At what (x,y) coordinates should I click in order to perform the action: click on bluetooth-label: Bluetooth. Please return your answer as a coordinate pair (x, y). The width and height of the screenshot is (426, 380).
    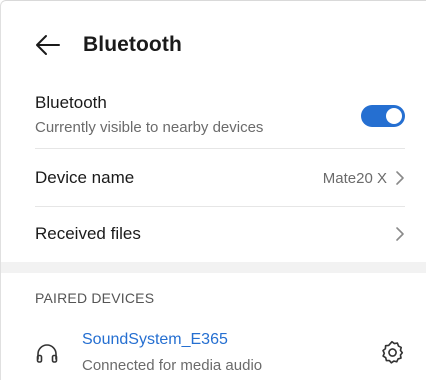
    Looking at the image, I should click on (71, 102).